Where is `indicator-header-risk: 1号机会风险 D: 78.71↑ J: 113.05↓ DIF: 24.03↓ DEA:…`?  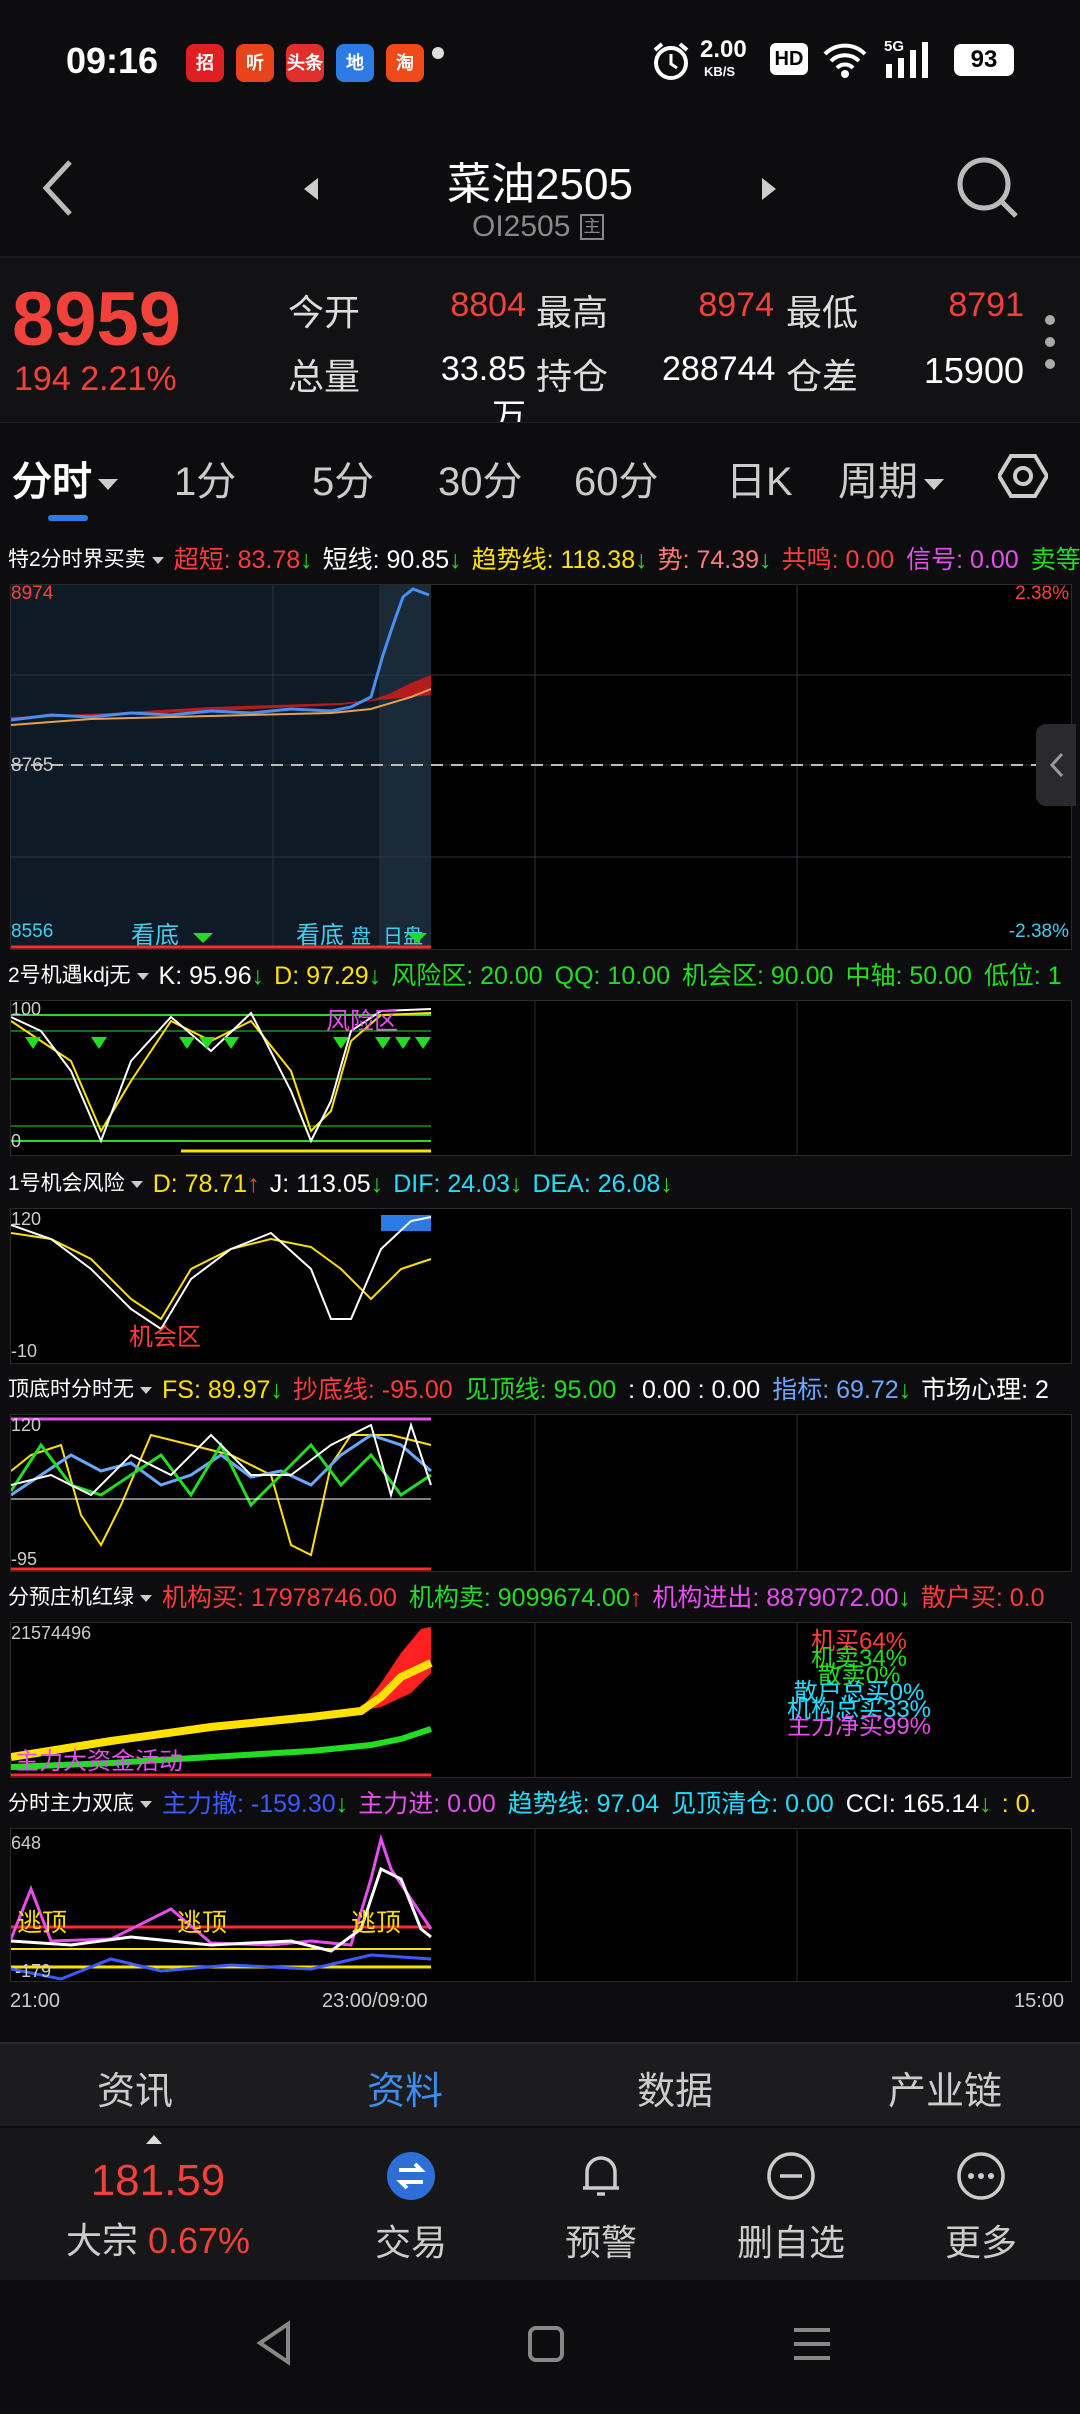 indicator-header-risk: 1号机会风险 D: 78.71↑ J: 113.05↓ DIF: 24.03↓ DEA:… is located at coordinates (540, 1184).